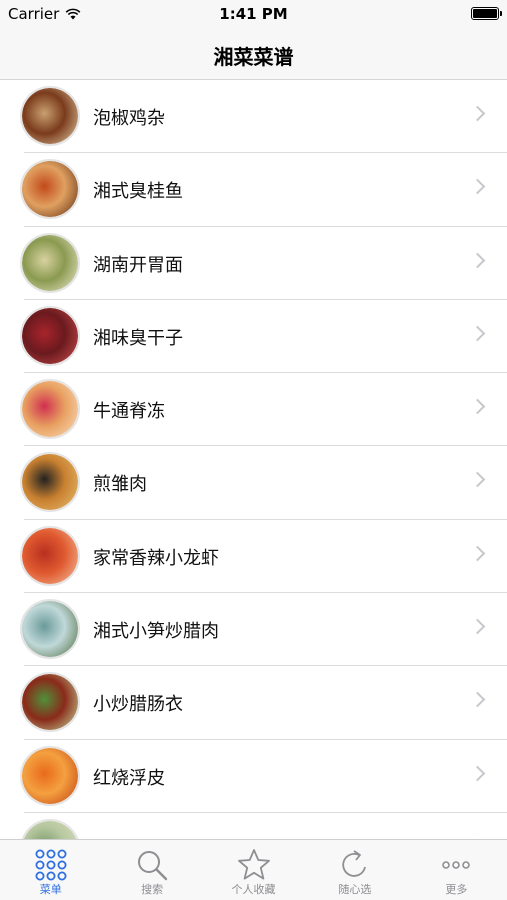  What do you see at coordinates (152, 889) in the screenshot?
I see `tab-label: 搜索` at bounding box center [152, 889].